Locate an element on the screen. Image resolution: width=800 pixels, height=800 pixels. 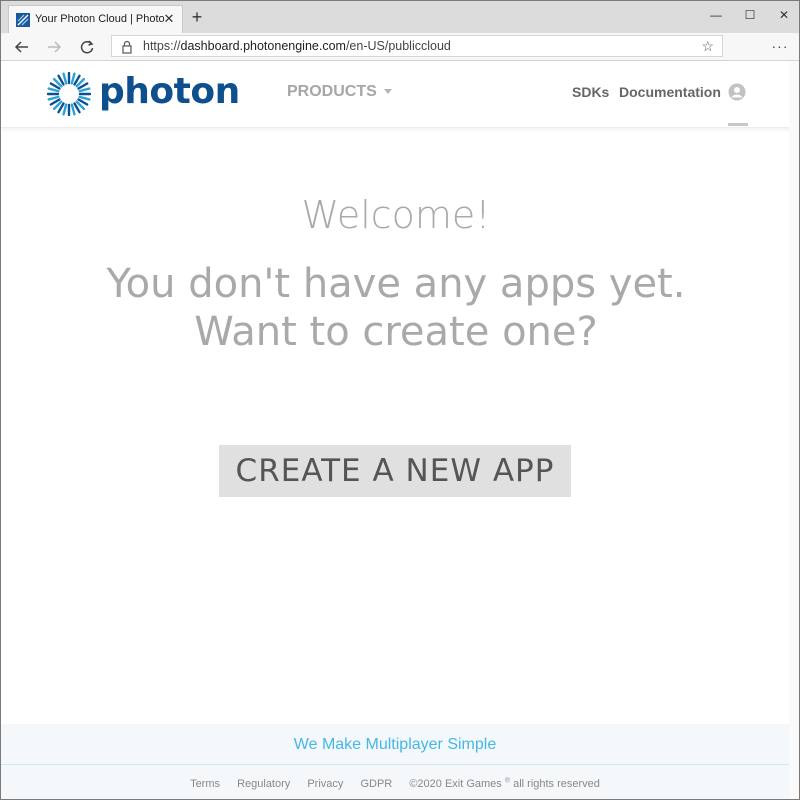
refresh-button is located at coordinates (87, 47).